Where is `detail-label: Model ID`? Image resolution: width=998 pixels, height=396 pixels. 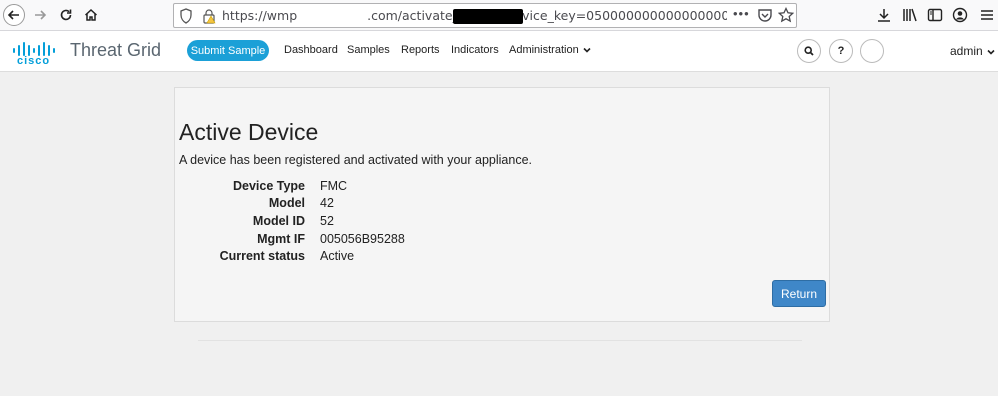
detail-label: Model ID is located at coordinates (278, 221).